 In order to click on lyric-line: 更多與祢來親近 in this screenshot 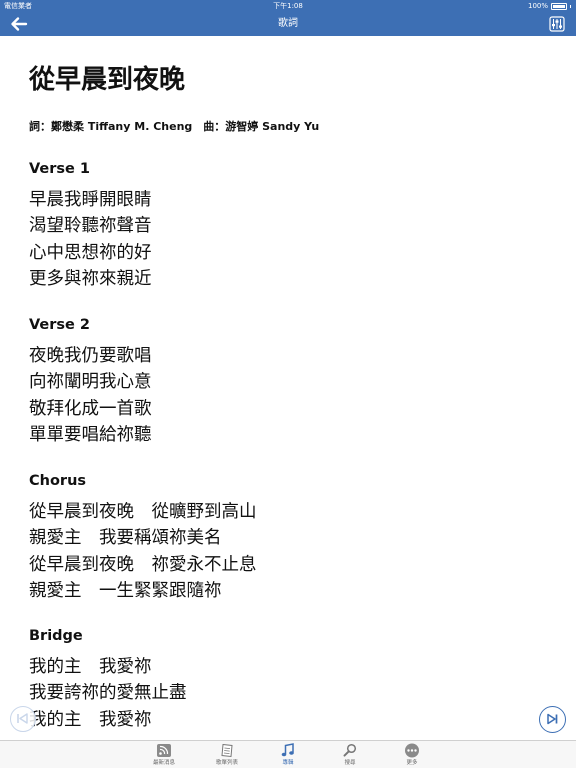, I will do `click(90, 278)`.